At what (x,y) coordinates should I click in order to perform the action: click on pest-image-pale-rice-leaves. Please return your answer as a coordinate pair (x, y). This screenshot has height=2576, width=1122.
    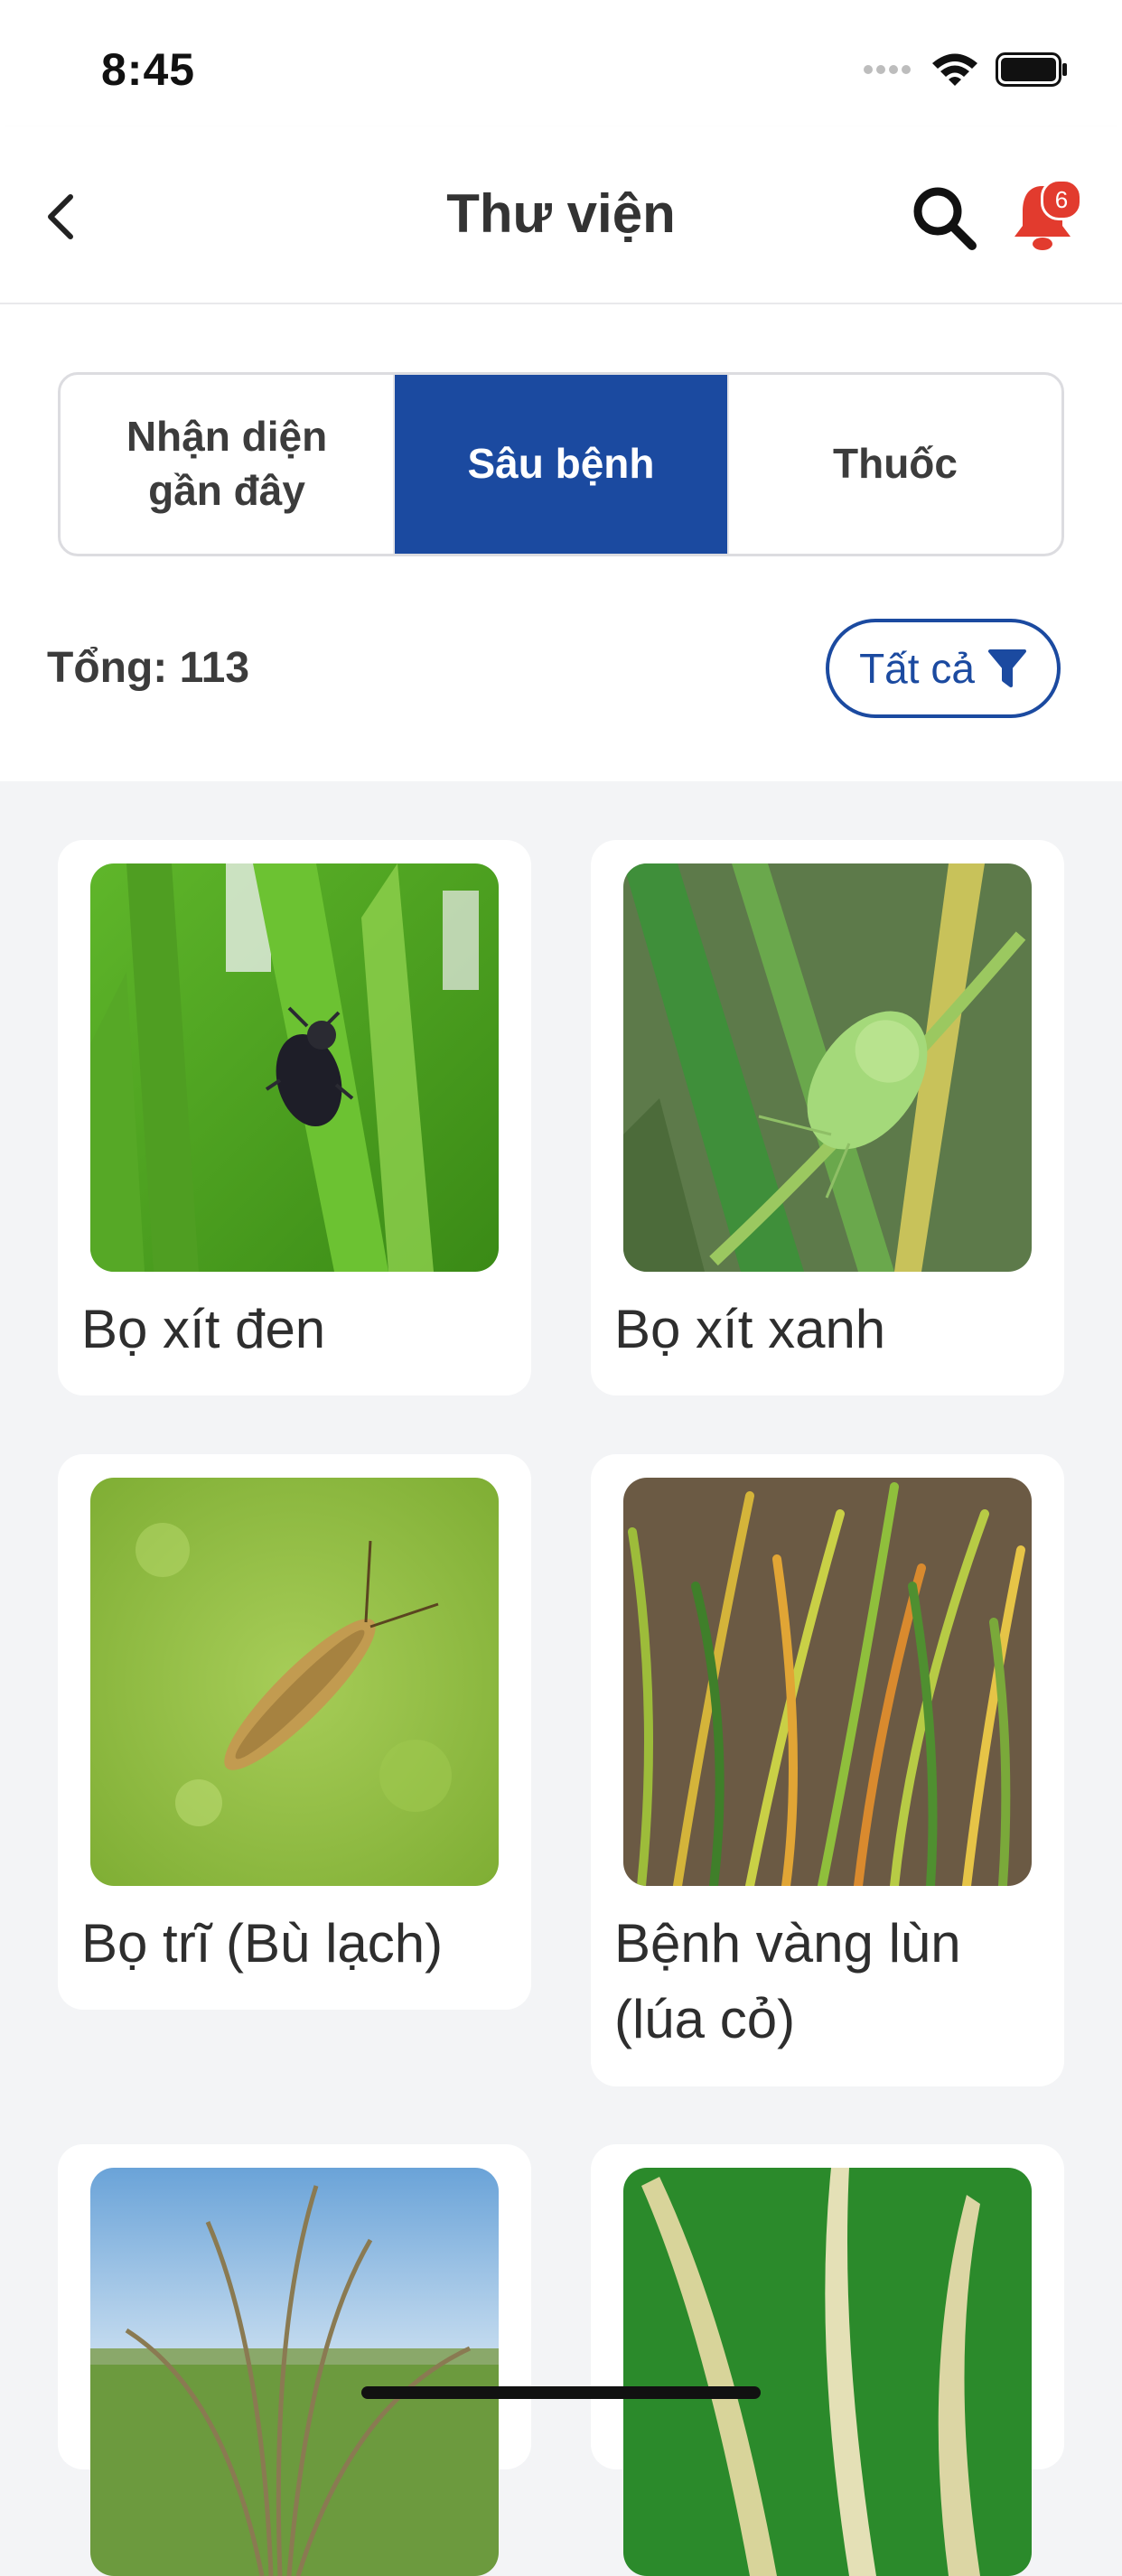
    Looking at the image, I should click on (827, 2372).